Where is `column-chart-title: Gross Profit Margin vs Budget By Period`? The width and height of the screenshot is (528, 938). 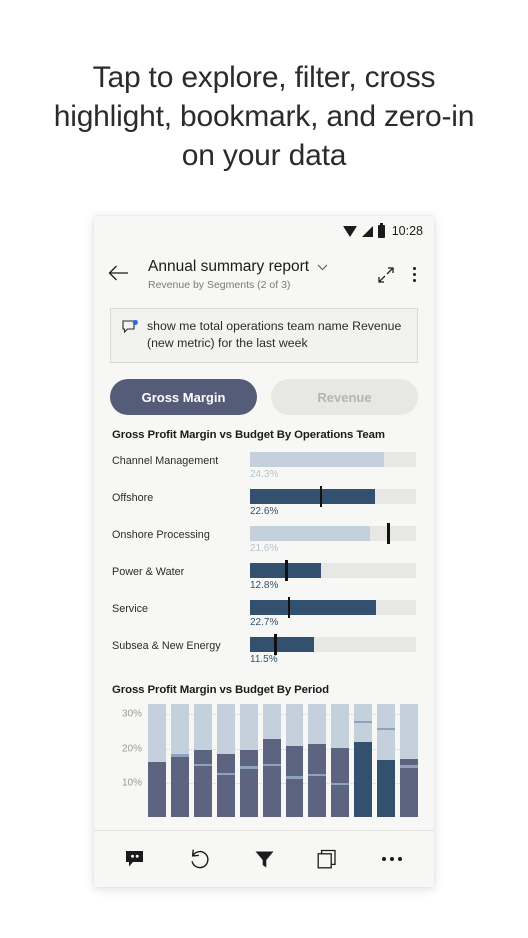 column-chart-title: Gross Profit Margin vs Budget By Period is located at coordinates (220, 690).